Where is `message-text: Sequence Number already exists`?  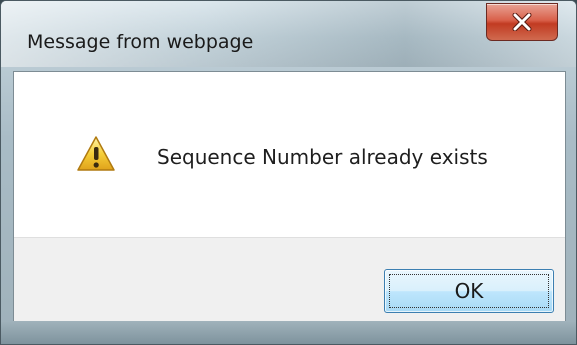 message-text: Sequence Number already exists is located at coordinates (322, 157).